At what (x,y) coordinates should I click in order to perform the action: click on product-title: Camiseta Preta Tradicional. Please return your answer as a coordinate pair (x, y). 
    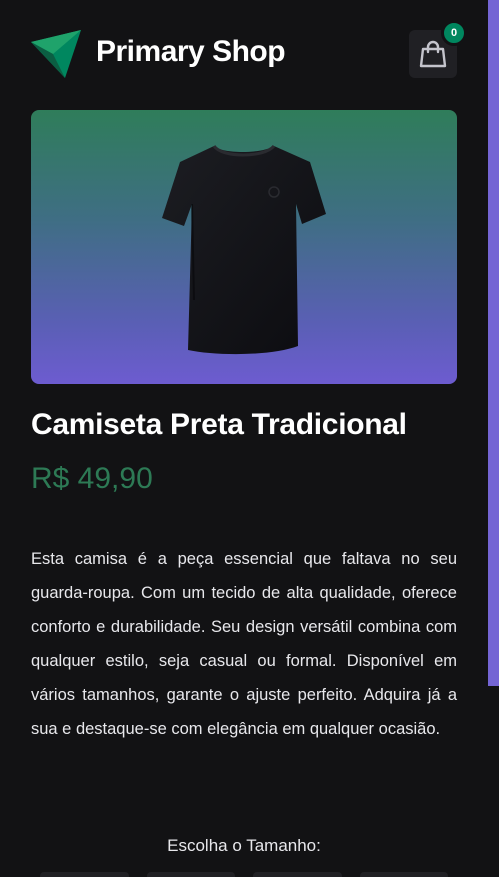
    Looking at the image, I should click on (219, 424).